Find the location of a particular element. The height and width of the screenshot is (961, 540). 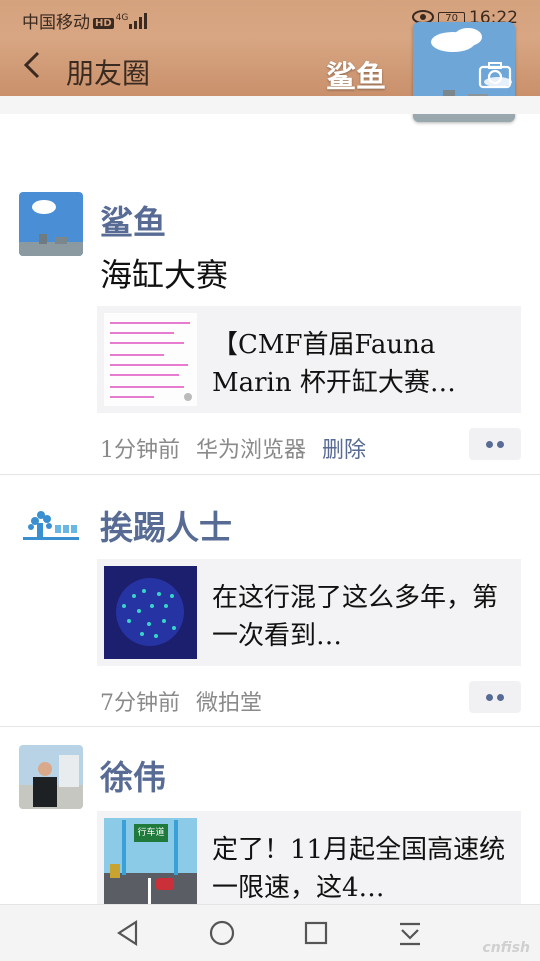

avatar-sky-image is located at coordinates (51, 224).